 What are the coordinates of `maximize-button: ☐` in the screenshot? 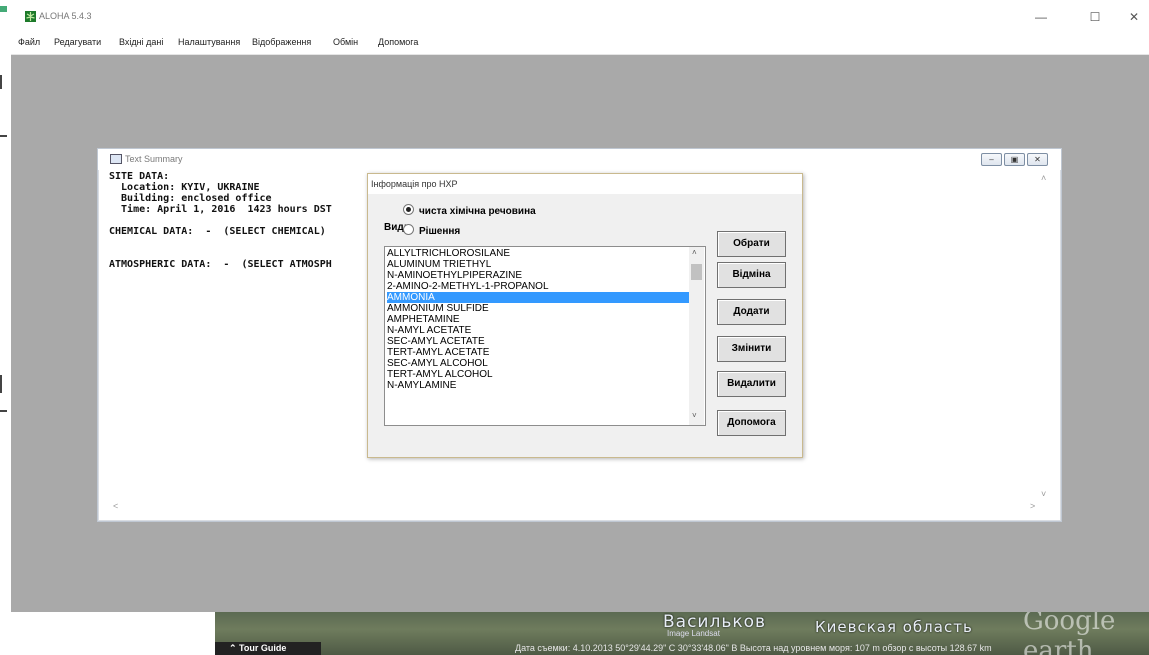 It's located at (1095, 17).